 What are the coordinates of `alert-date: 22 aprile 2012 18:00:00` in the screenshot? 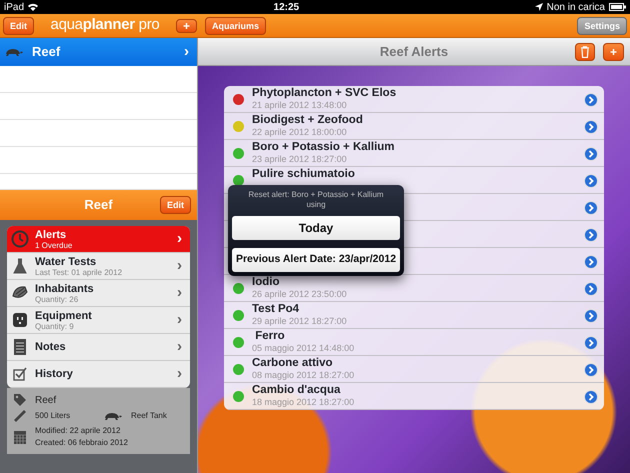 It's located at (300, 132).